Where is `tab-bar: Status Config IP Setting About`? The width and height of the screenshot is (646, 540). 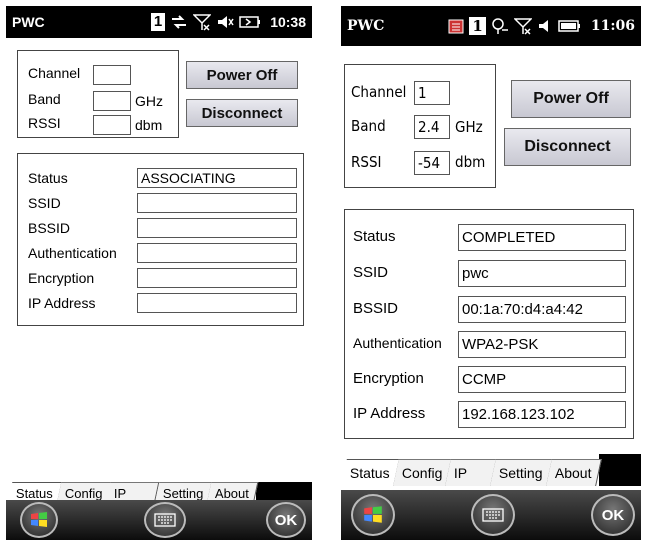
tab-bar: Status Config IP Setting About is located at coordinates (491, 470).